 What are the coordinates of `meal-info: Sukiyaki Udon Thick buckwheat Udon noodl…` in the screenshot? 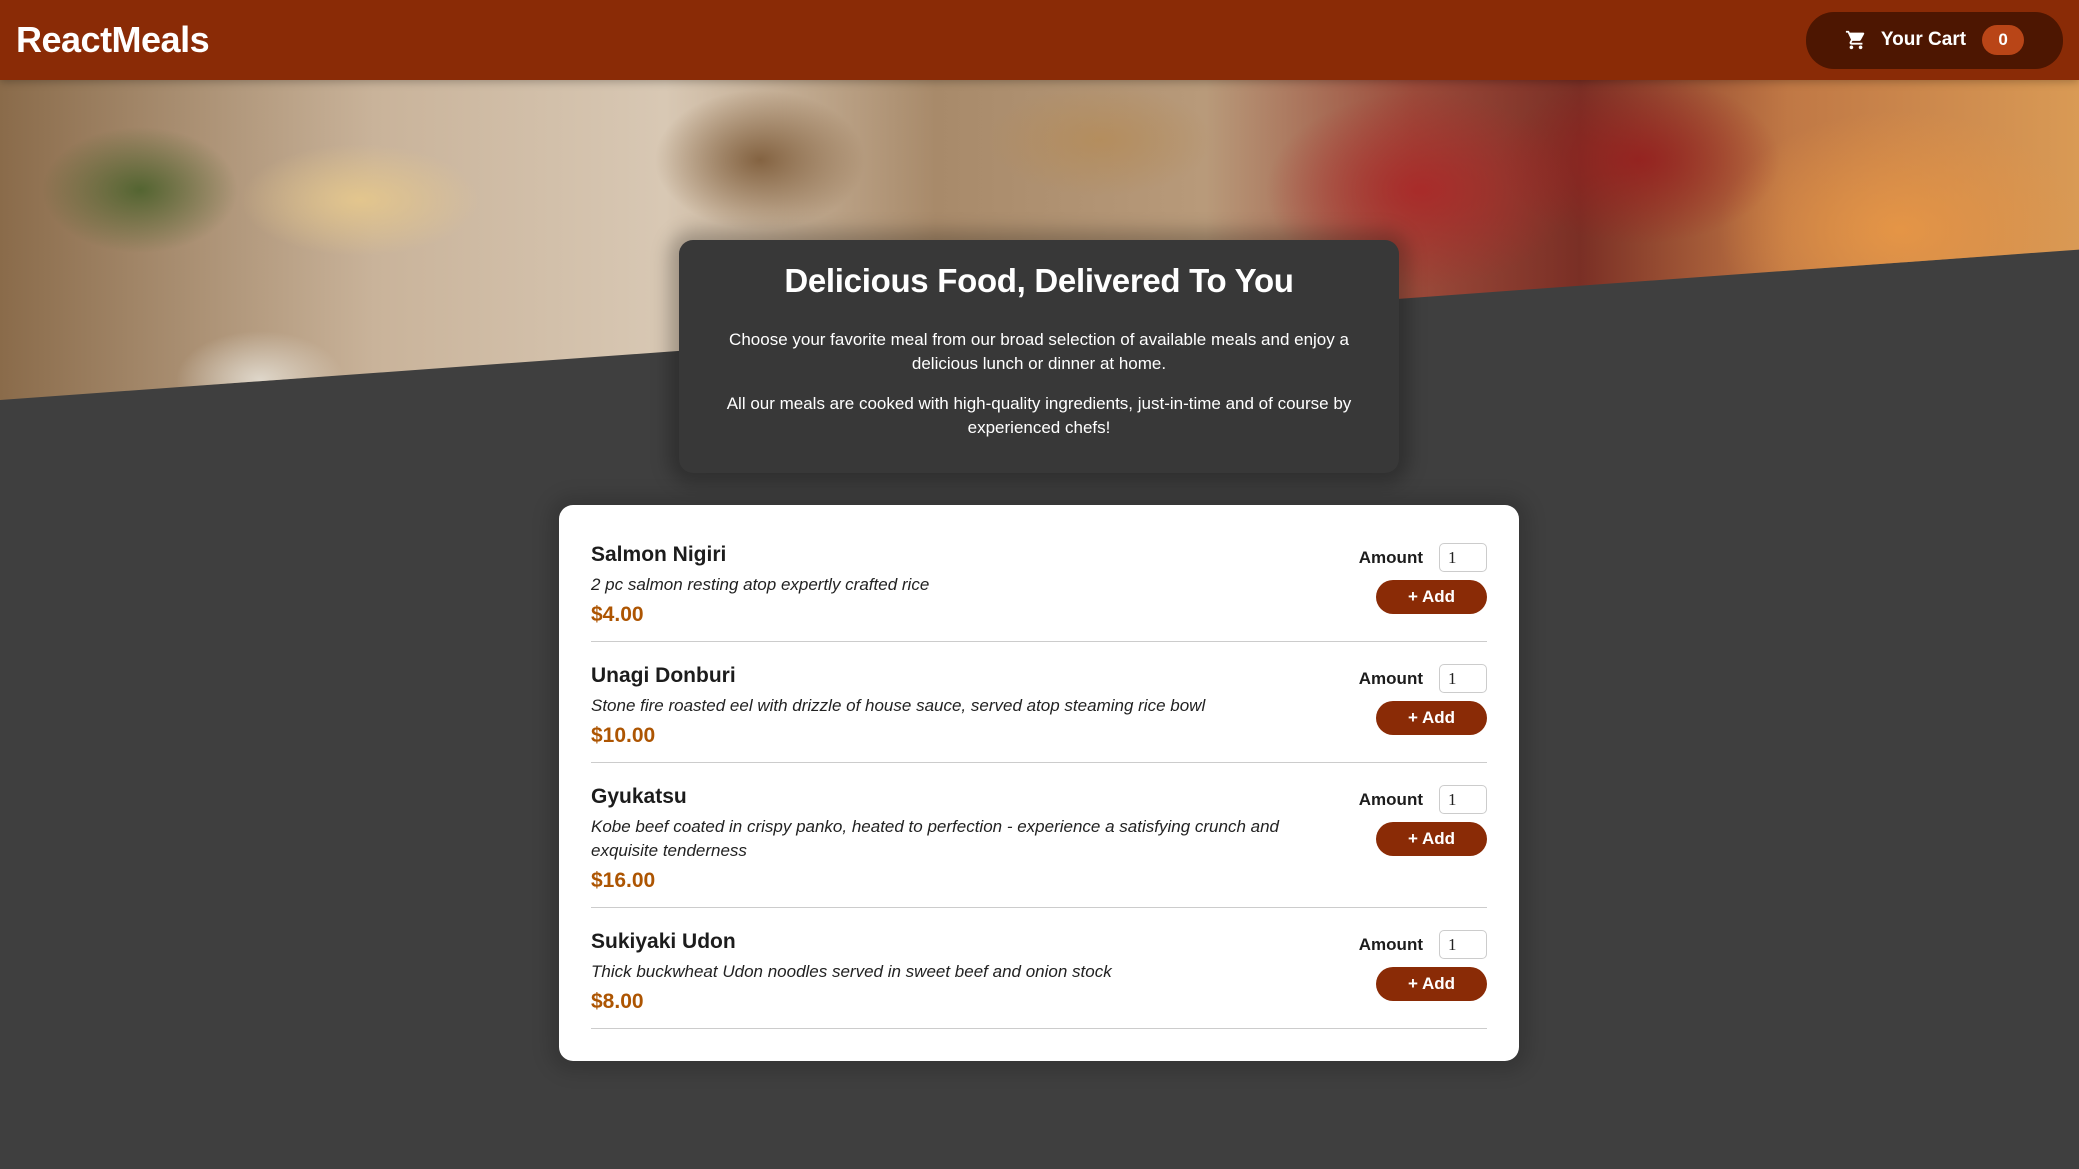 It's located at (961, 972).